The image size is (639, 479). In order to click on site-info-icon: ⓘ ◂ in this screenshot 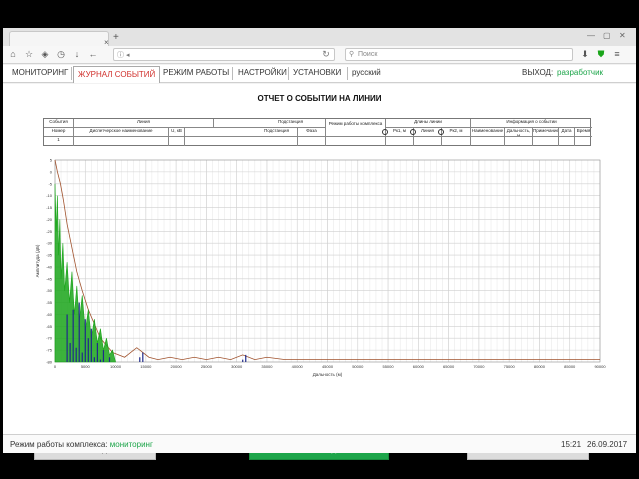, I will do `click(123, 55)`.